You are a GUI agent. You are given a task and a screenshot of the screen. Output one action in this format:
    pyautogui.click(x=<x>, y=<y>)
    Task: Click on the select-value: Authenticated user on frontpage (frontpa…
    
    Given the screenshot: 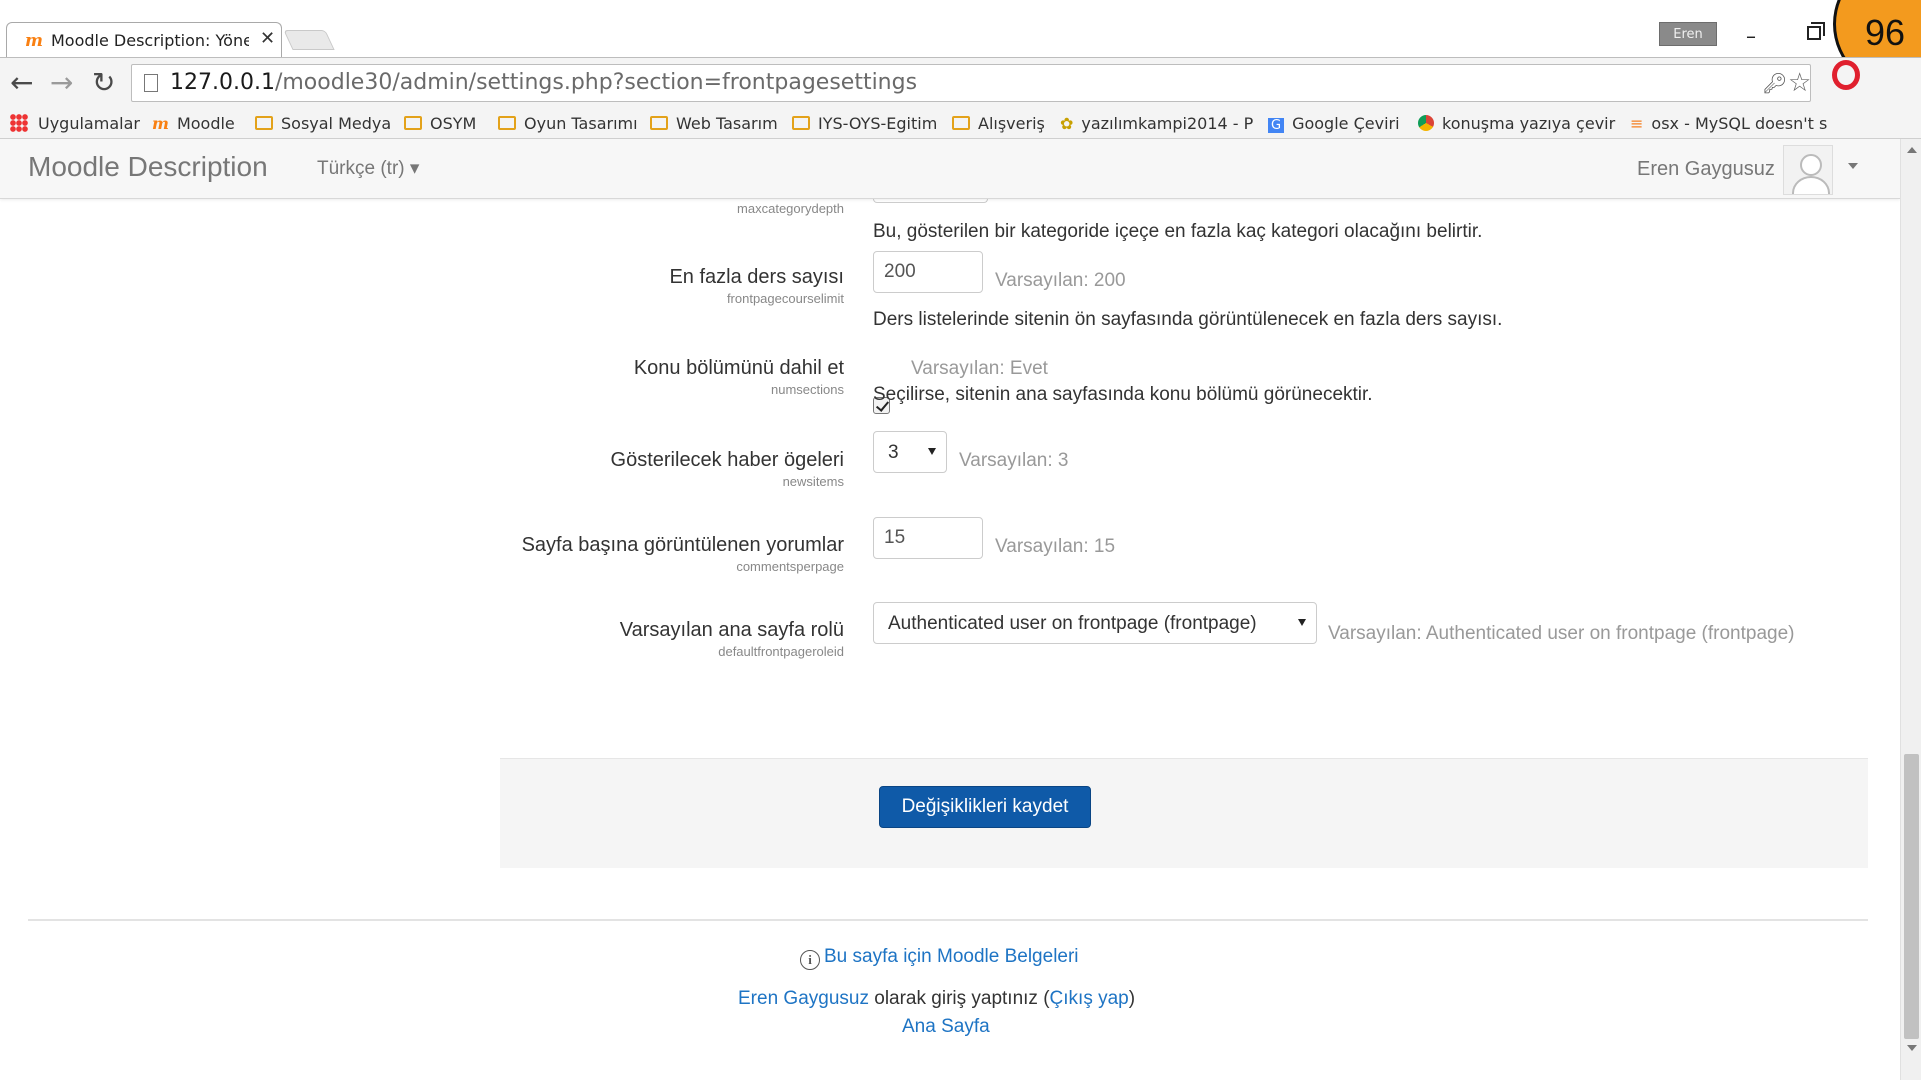 What is the action you would take?
    pyautogui.click(x=1072, y=623)
    